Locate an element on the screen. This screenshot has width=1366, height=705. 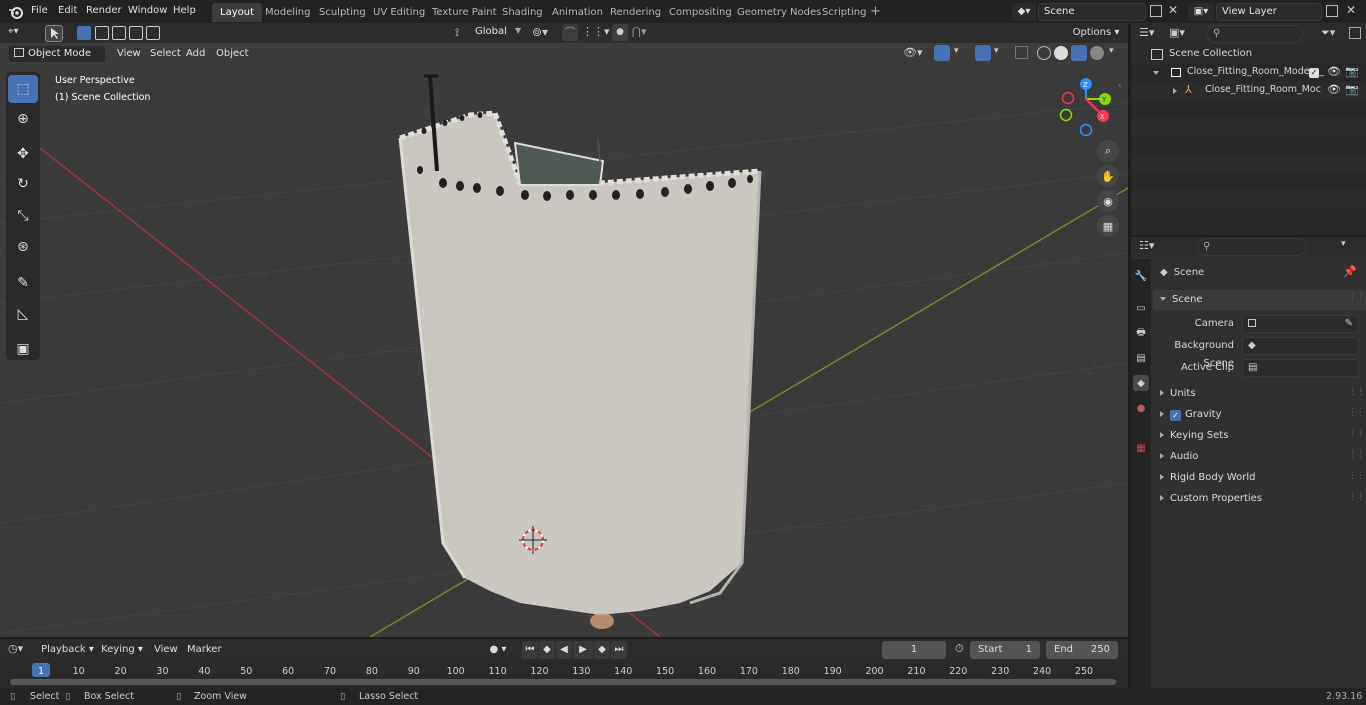
background-scene-field: ◆ is located at coordinates (1300, 346).